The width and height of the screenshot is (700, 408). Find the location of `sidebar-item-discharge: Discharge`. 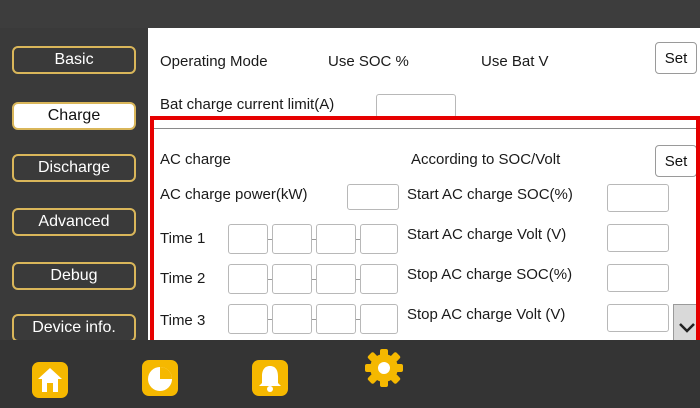

sidebar-item-discharge: Discharge is located at coordinates (74, 168).